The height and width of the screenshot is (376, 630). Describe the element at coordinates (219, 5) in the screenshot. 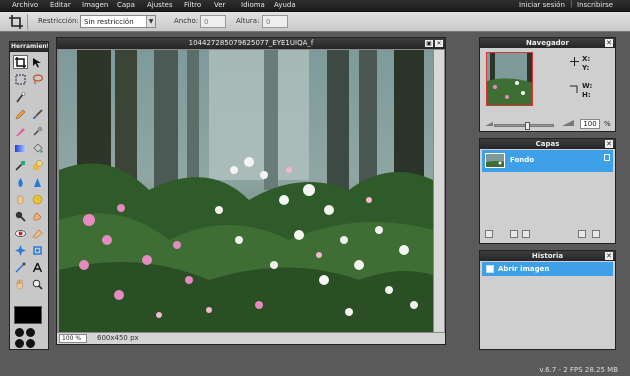

I see `menu-ver: Ver` at that location.